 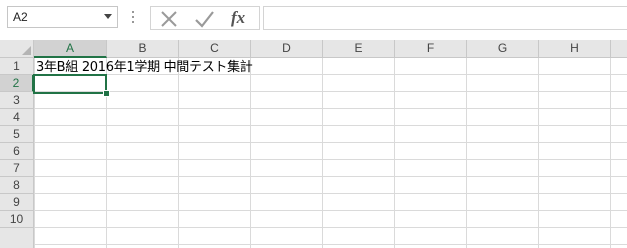 What do you see at coordinates (445, 18) in the screenshot?
I see `formula-input` at bounding box center [445, 18].